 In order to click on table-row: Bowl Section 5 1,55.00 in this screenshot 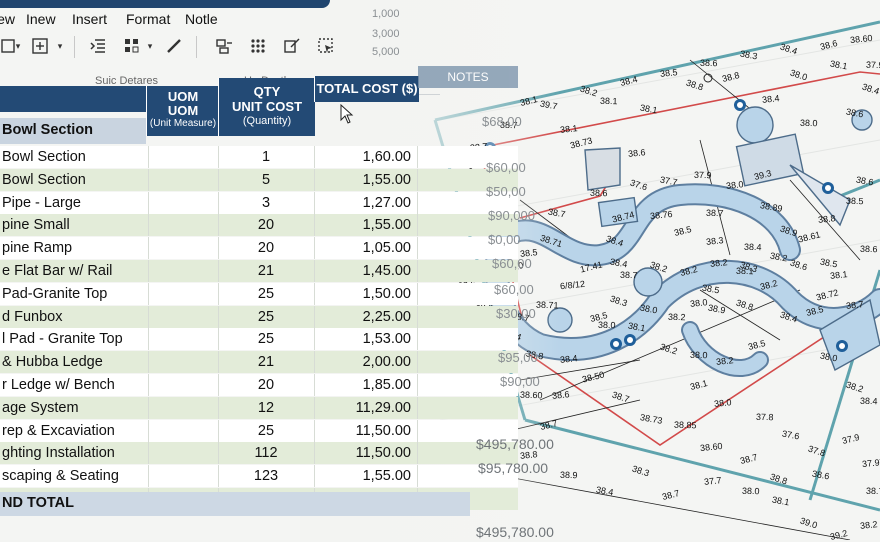, I will do `click(259, 179)`.